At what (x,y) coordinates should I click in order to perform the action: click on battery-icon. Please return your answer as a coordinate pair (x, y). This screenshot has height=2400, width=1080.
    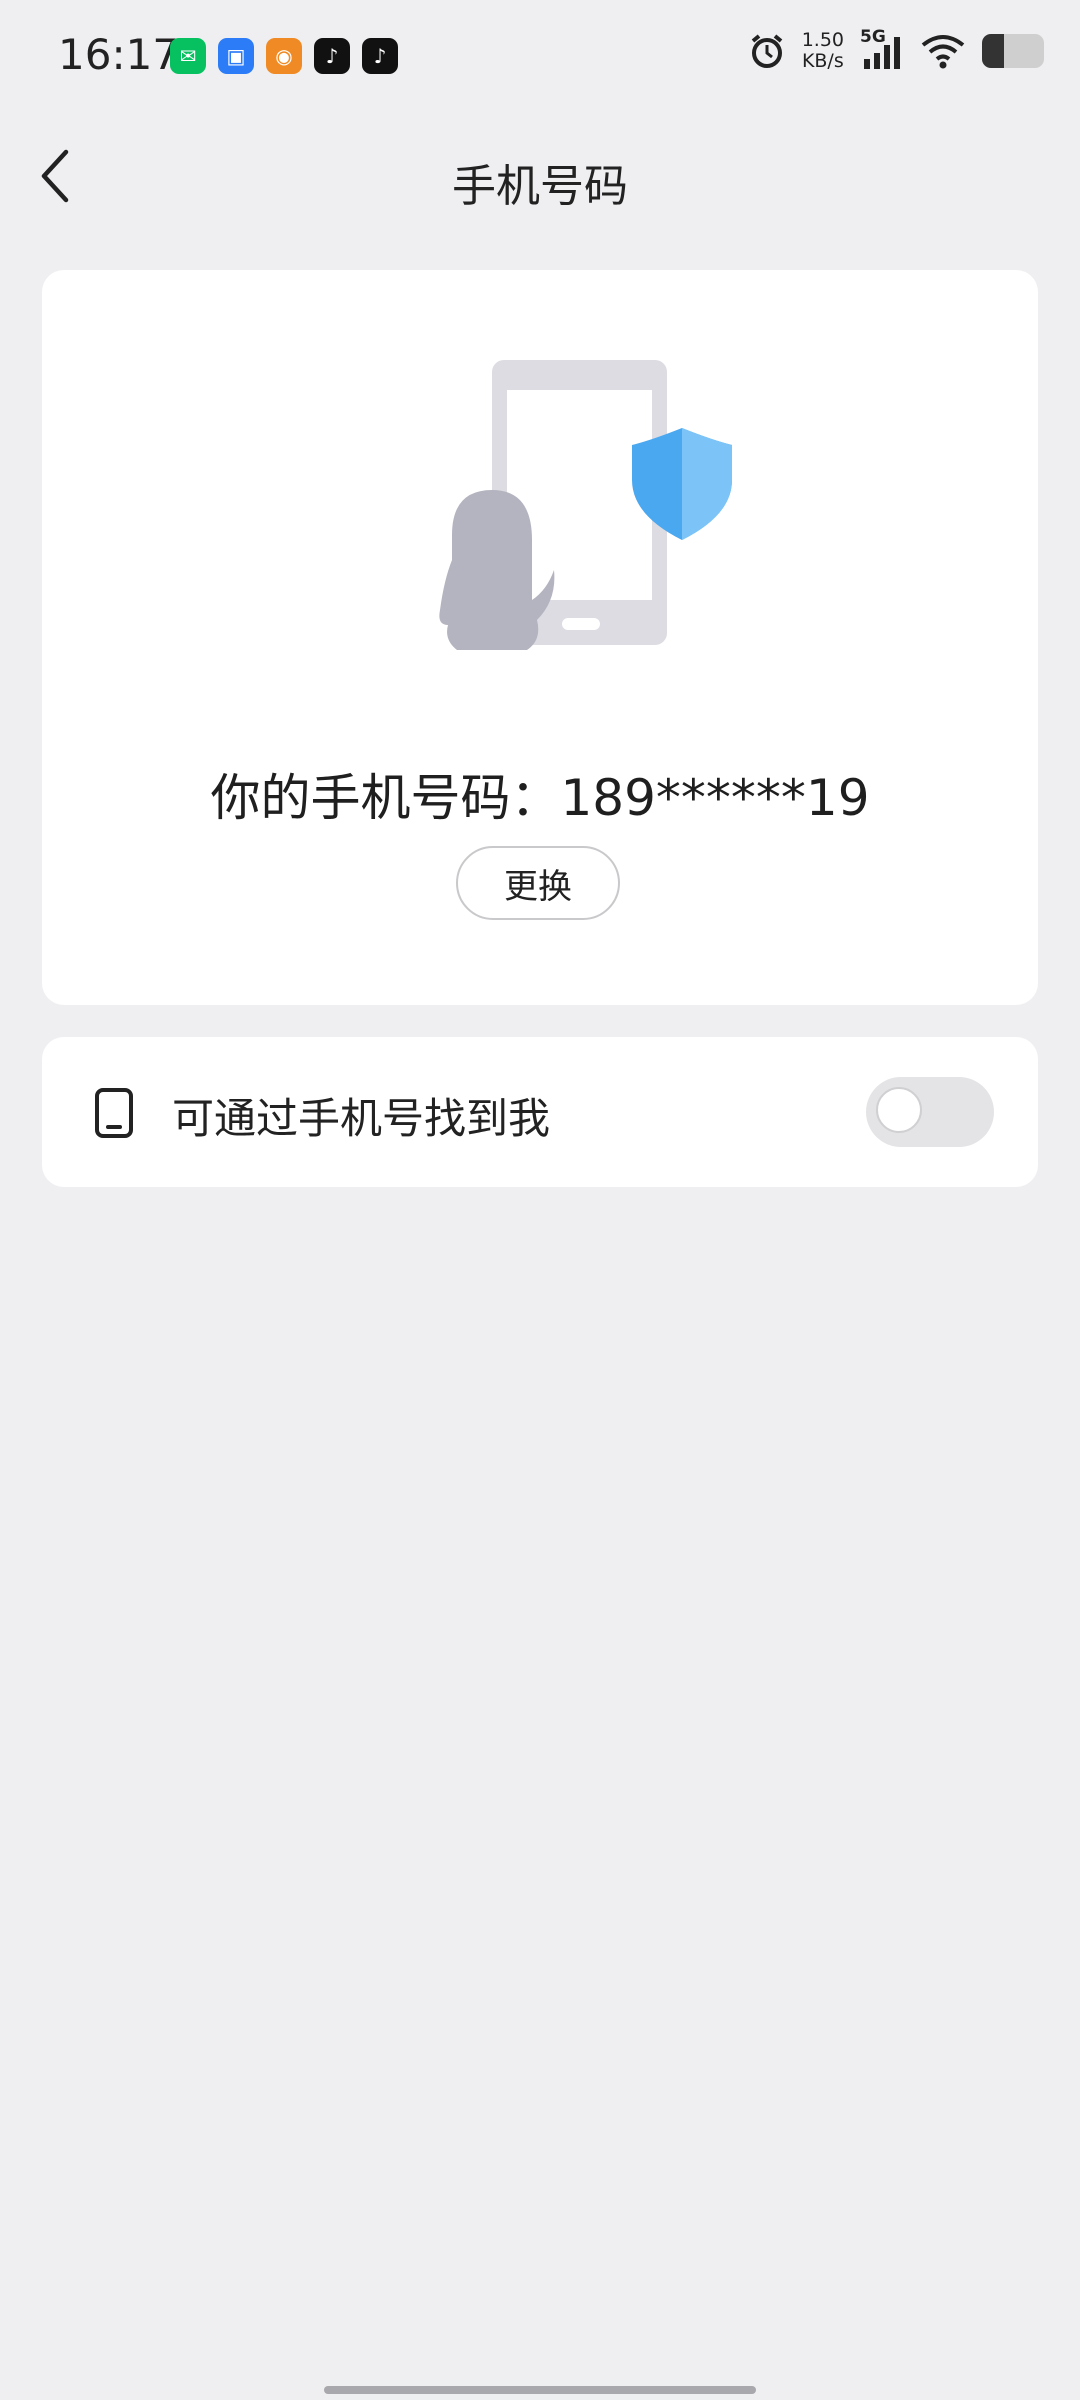
    Looking at the image, I should click on (1013, 51).